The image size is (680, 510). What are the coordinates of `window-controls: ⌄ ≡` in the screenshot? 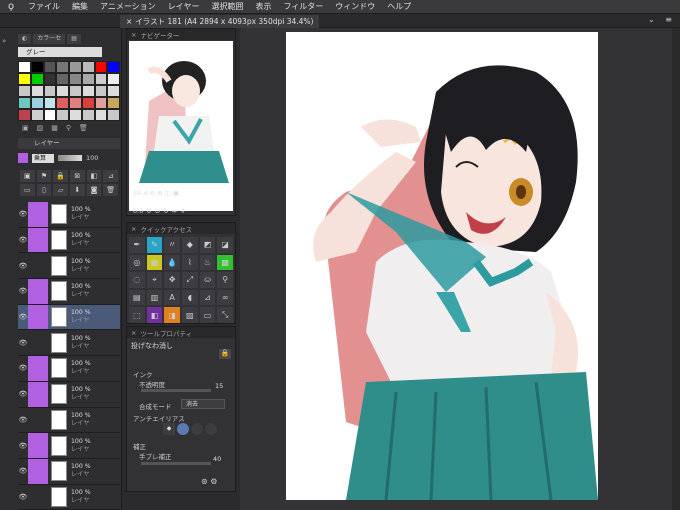 It's located at (662, 19).